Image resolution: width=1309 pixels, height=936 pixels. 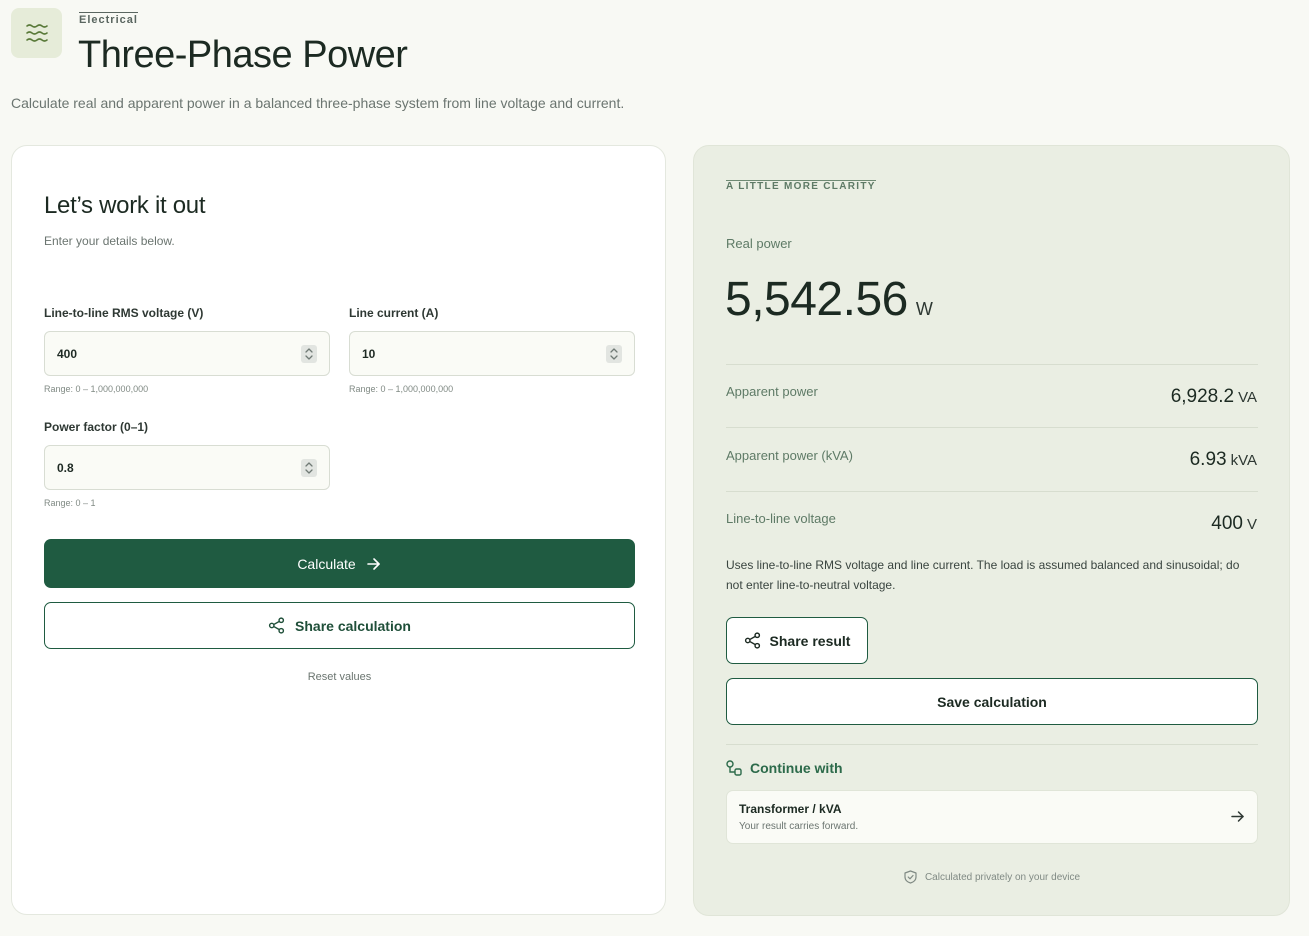 I want to click on apparent-power-kva-value: 6.93 kVA, so click(x=1223, y=460).